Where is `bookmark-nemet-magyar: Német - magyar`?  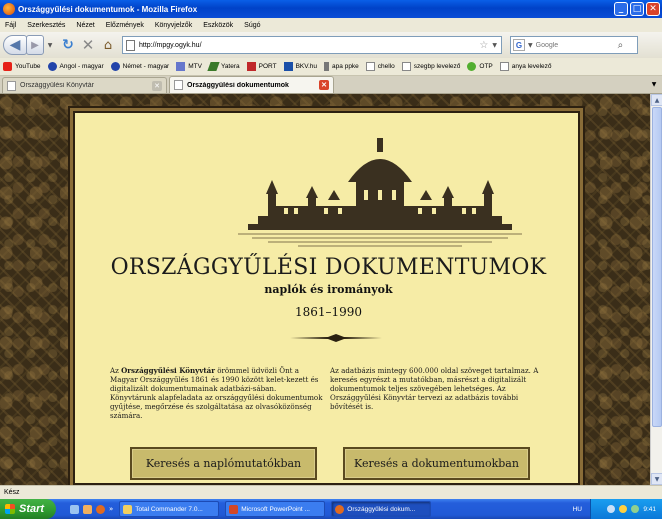
bookmark-nemet-magyar: Német - magyar is located at coordinates (139, 66).